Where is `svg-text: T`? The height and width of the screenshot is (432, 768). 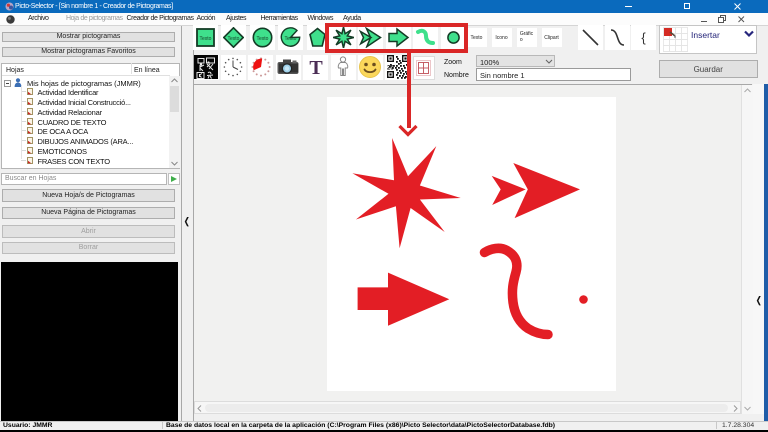
svg-text: T is located at coordinates (316, 68).